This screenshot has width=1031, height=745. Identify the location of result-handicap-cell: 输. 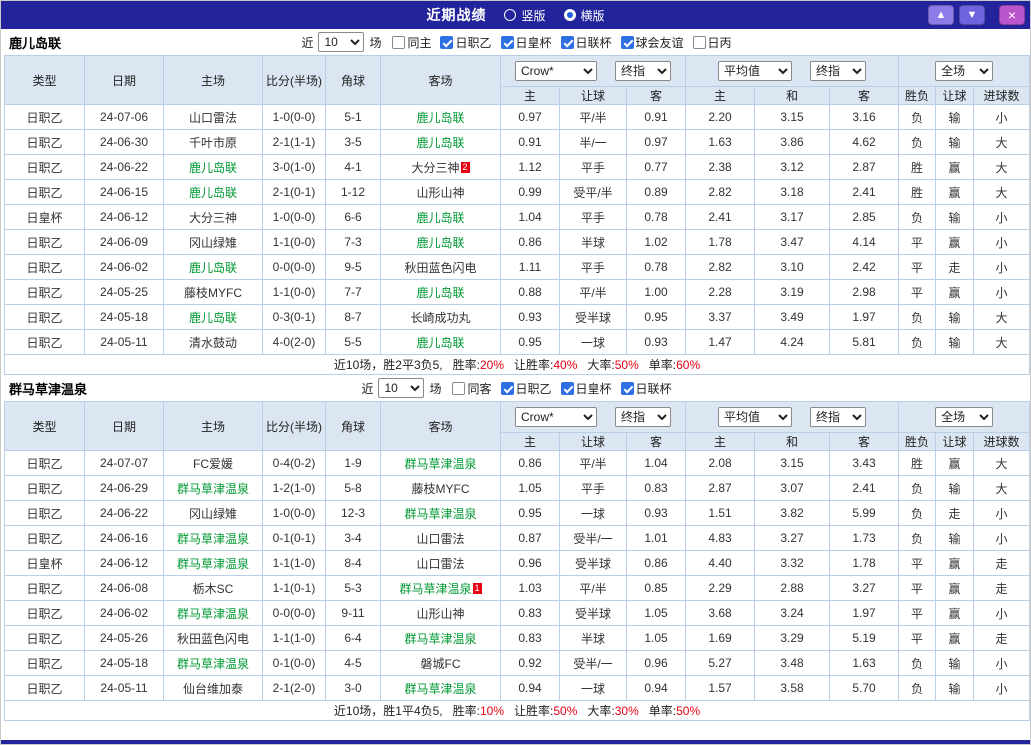
(955, 688).